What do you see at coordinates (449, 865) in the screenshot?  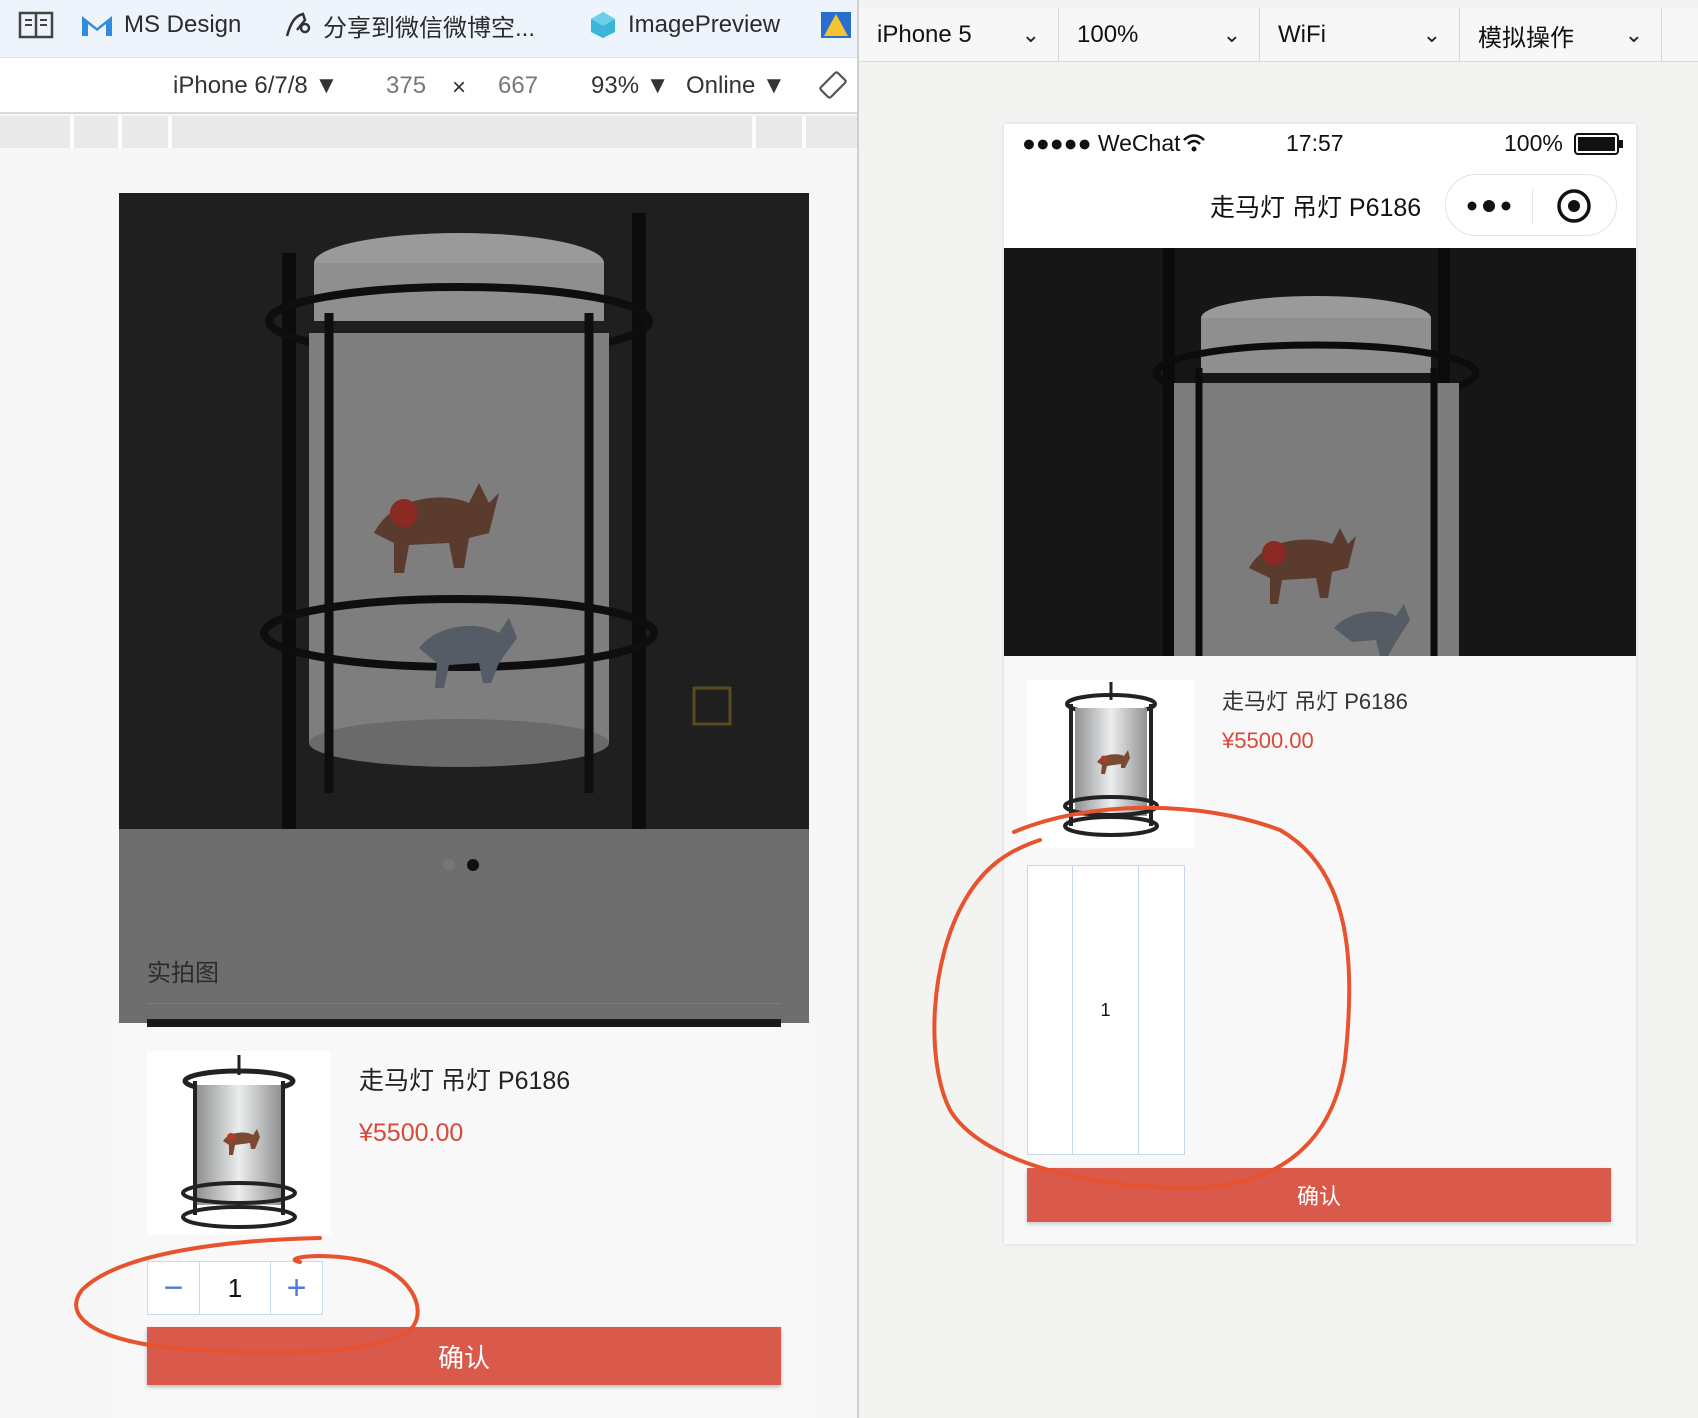 I see `carousel-dot` at bounding box center [449, 865].